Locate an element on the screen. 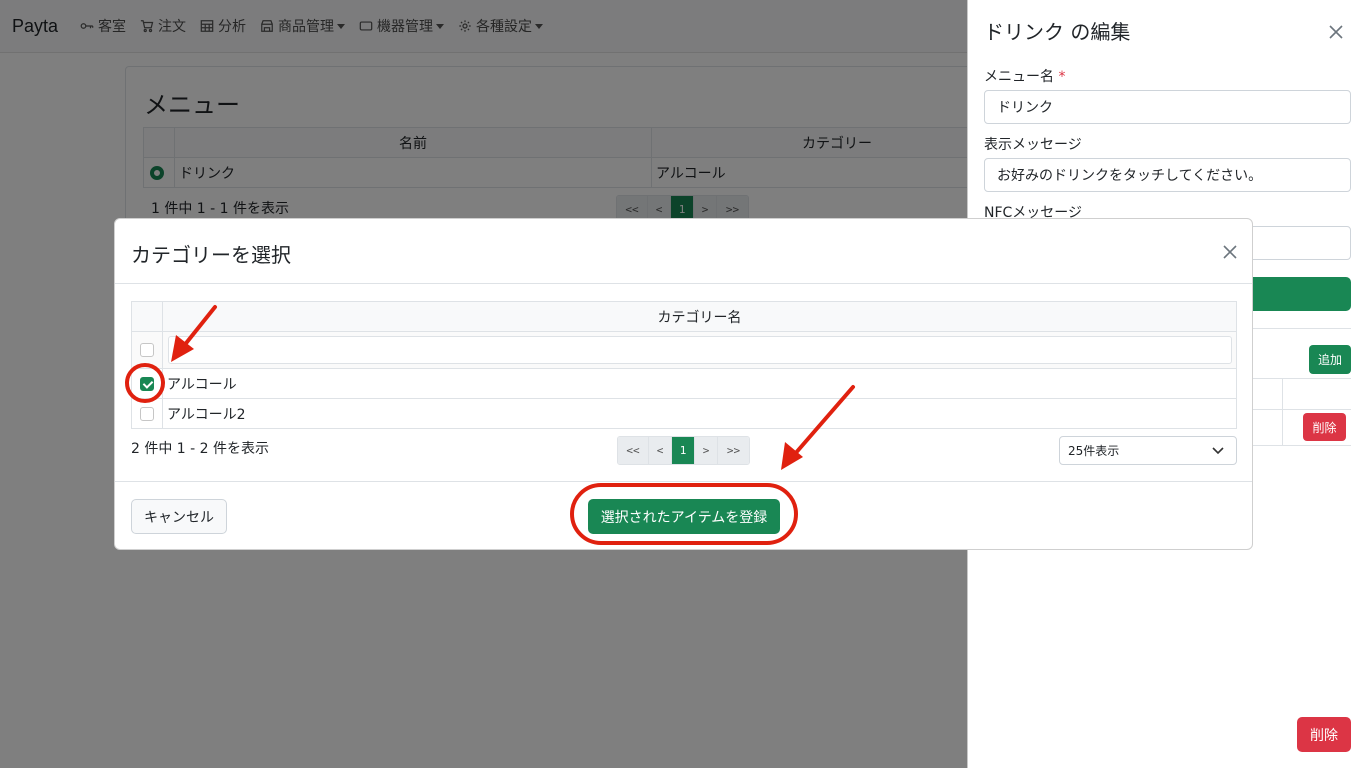 The height and width of the screenshot is (768, 1366). record-count: 2 件中 1 - 2 件を表示 is located at coordinates (200, 449).